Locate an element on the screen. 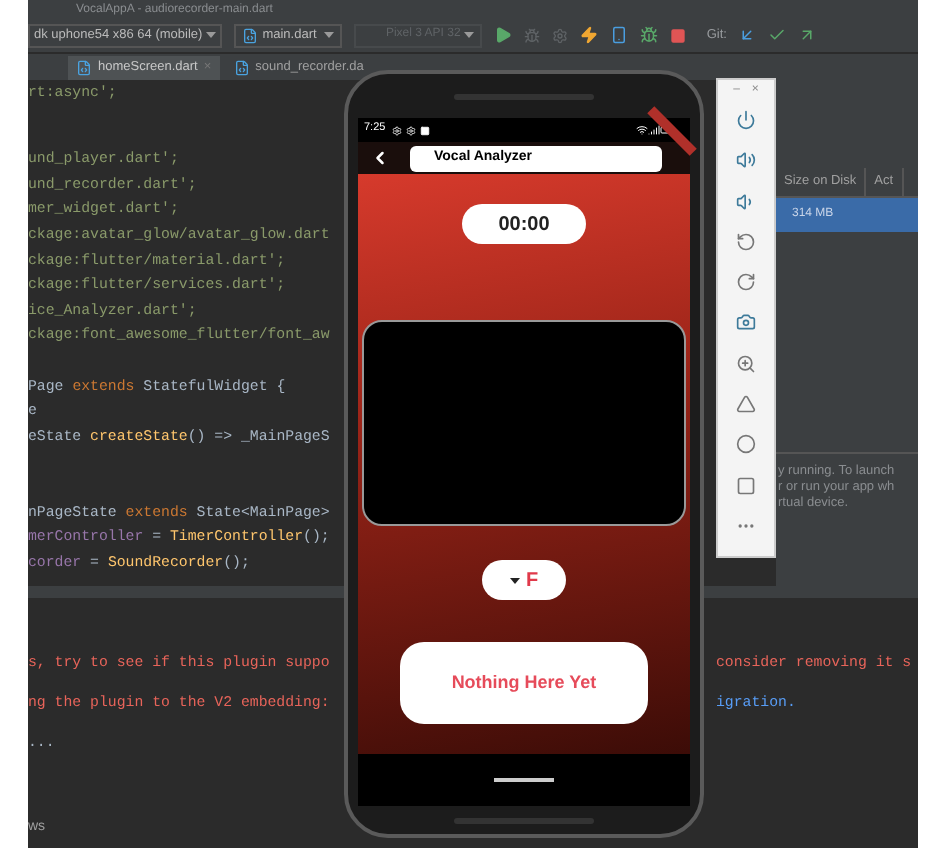  wifi-icon is located at coordinates (642, 130).